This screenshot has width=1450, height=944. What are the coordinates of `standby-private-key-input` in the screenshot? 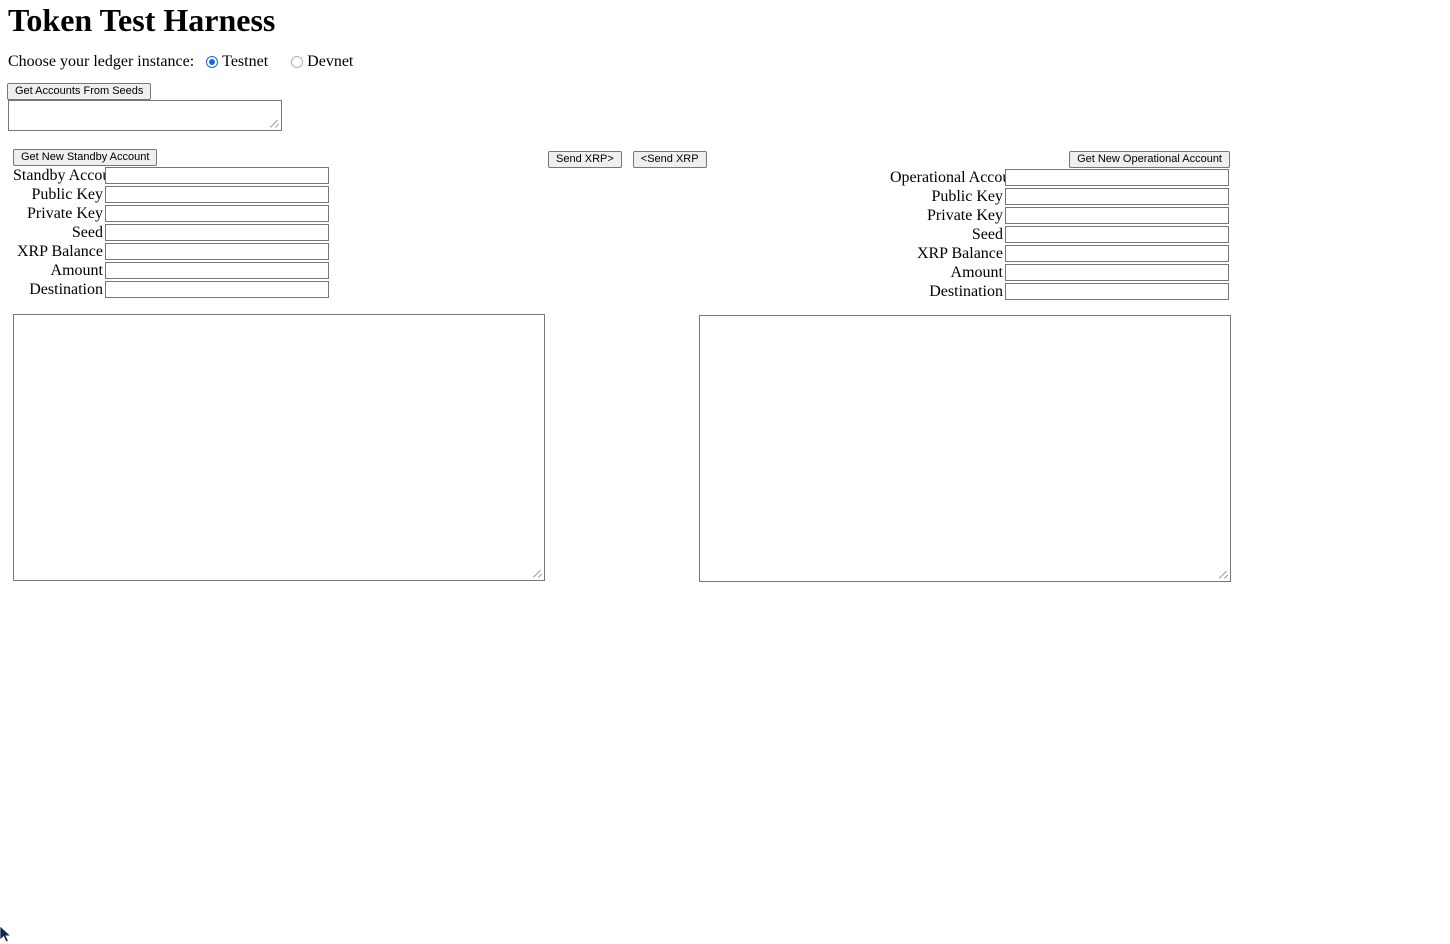 It's located at (217, 213).